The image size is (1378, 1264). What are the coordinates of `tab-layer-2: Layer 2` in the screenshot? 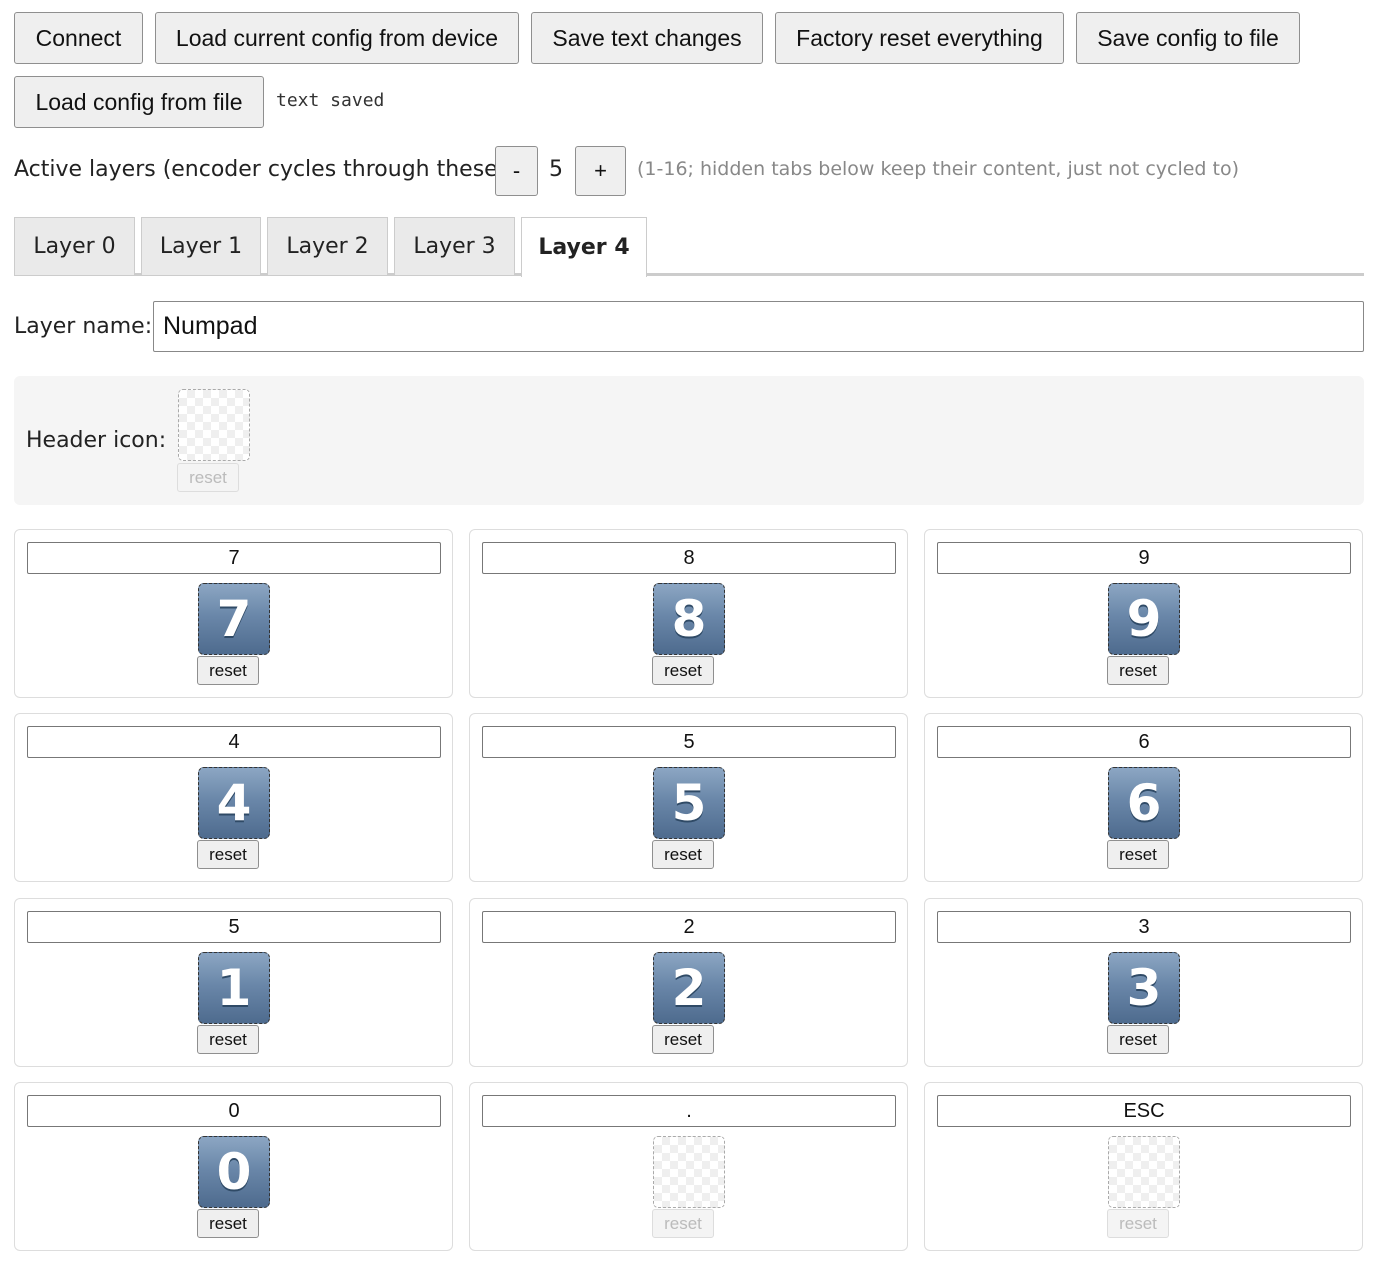 It's located at (327, 246).